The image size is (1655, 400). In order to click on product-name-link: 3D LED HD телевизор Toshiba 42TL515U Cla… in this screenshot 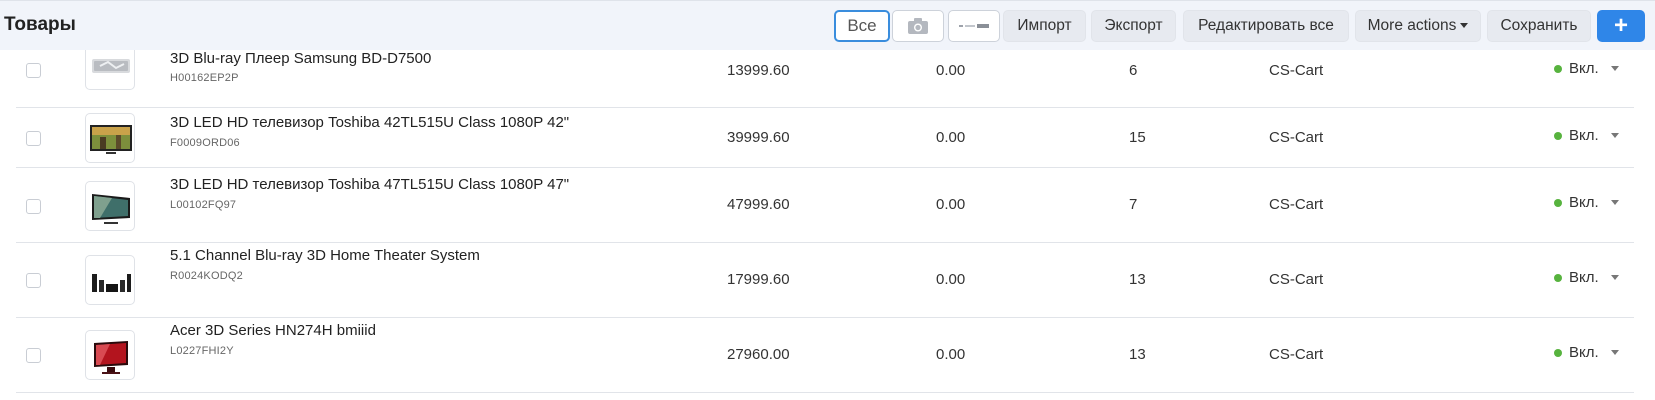, I will do `click(369, 122)`.